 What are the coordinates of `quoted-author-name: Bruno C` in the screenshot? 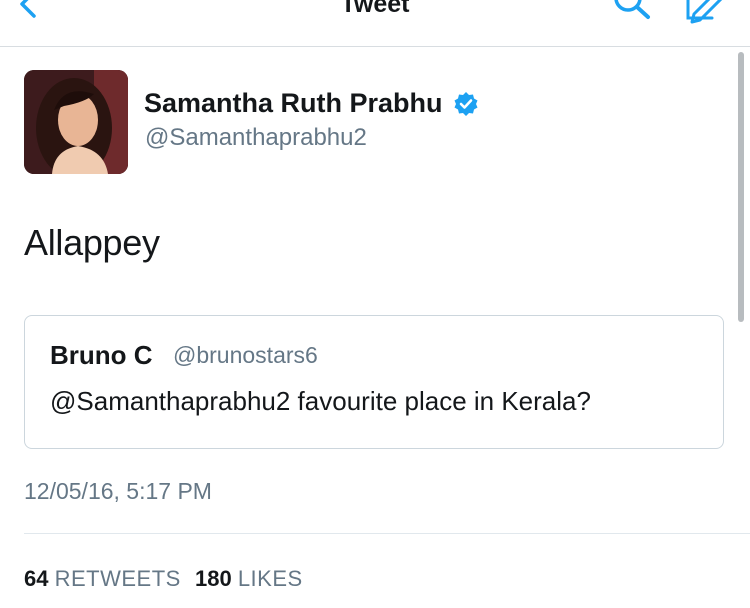 It's located at (101, 355).